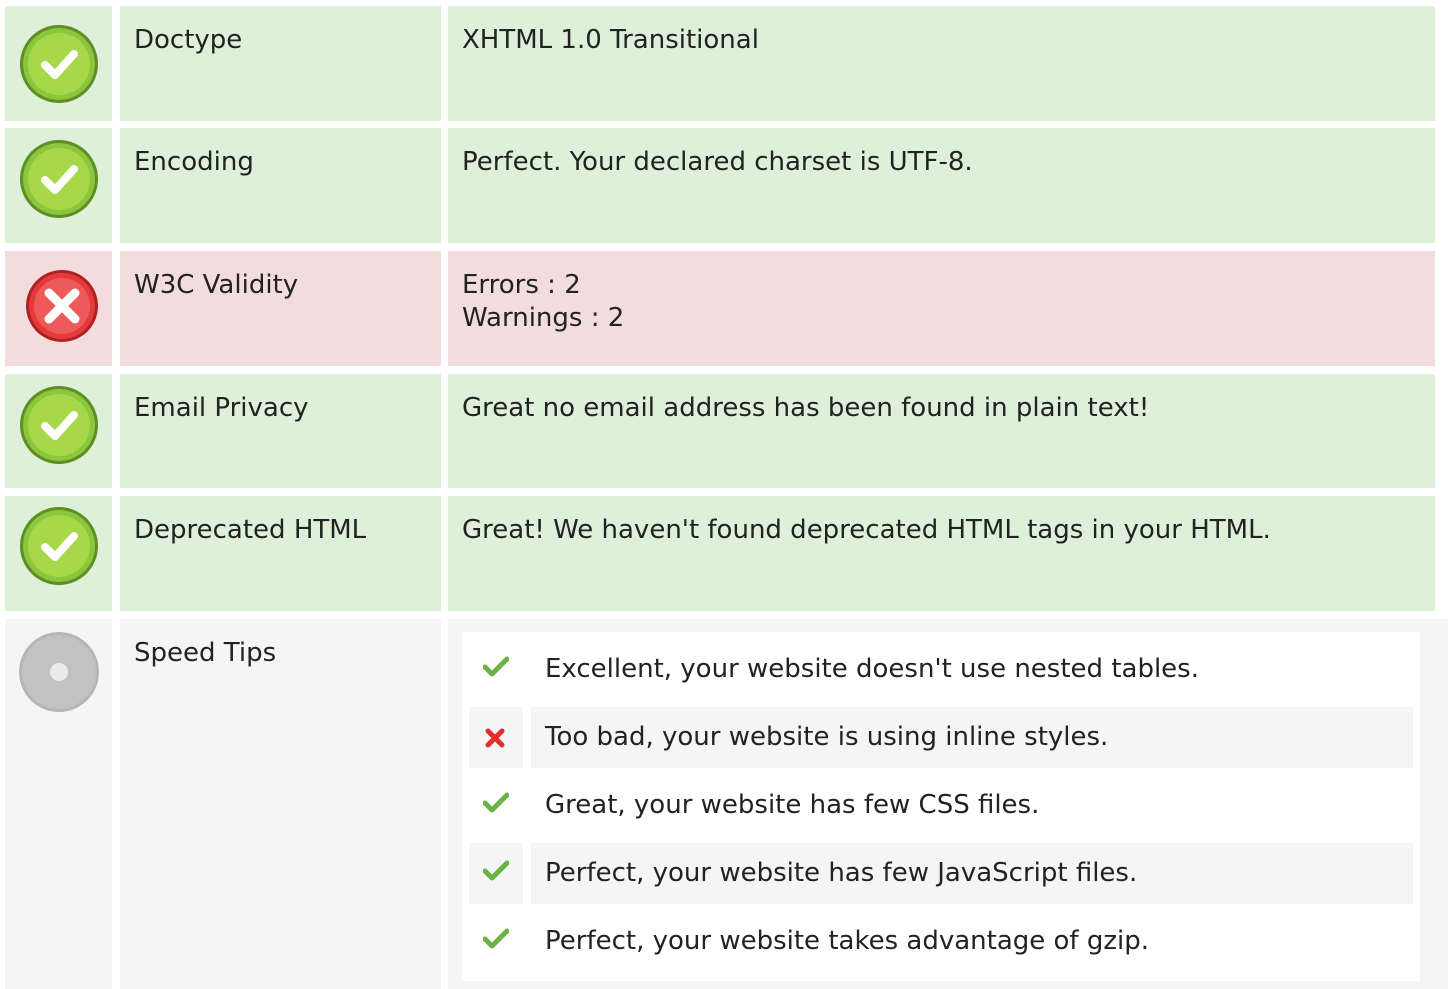  What do you see at coordinates (543, 318) in the screenshot?
I see `check-value-warnings: Warnings : 2` at bounding box center [543, 318].